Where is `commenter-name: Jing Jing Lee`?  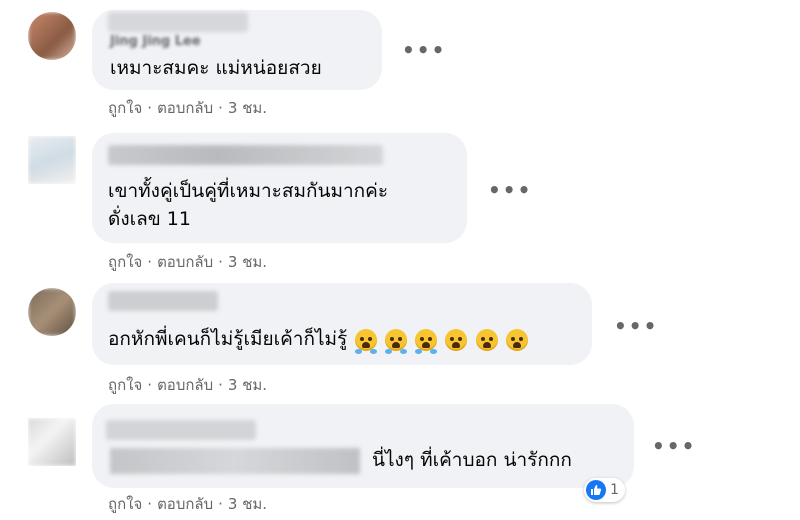
commenter-name: Jing Jing Lee is located at coordinates (155, 41).